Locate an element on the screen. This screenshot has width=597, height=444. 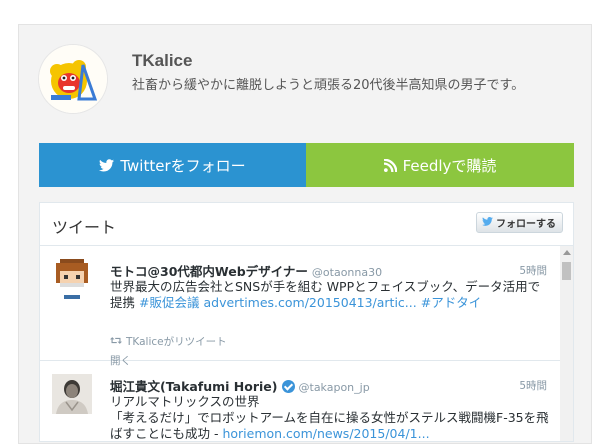
tweet-hashtag: #販促会議 is located at coordinates (169, 302).